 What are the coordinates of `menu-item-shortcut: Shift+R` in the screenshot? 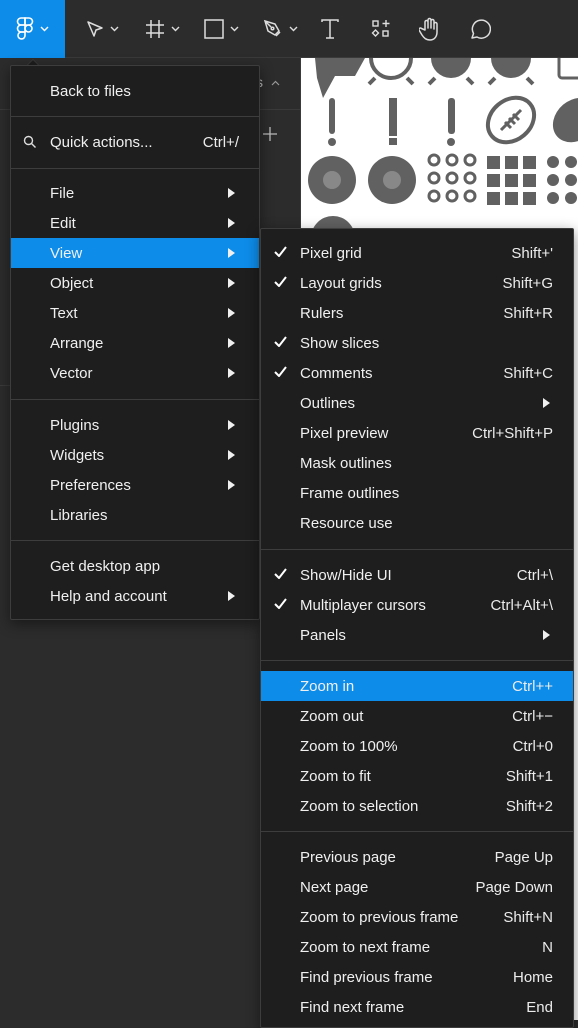 It's located at (528, 313).